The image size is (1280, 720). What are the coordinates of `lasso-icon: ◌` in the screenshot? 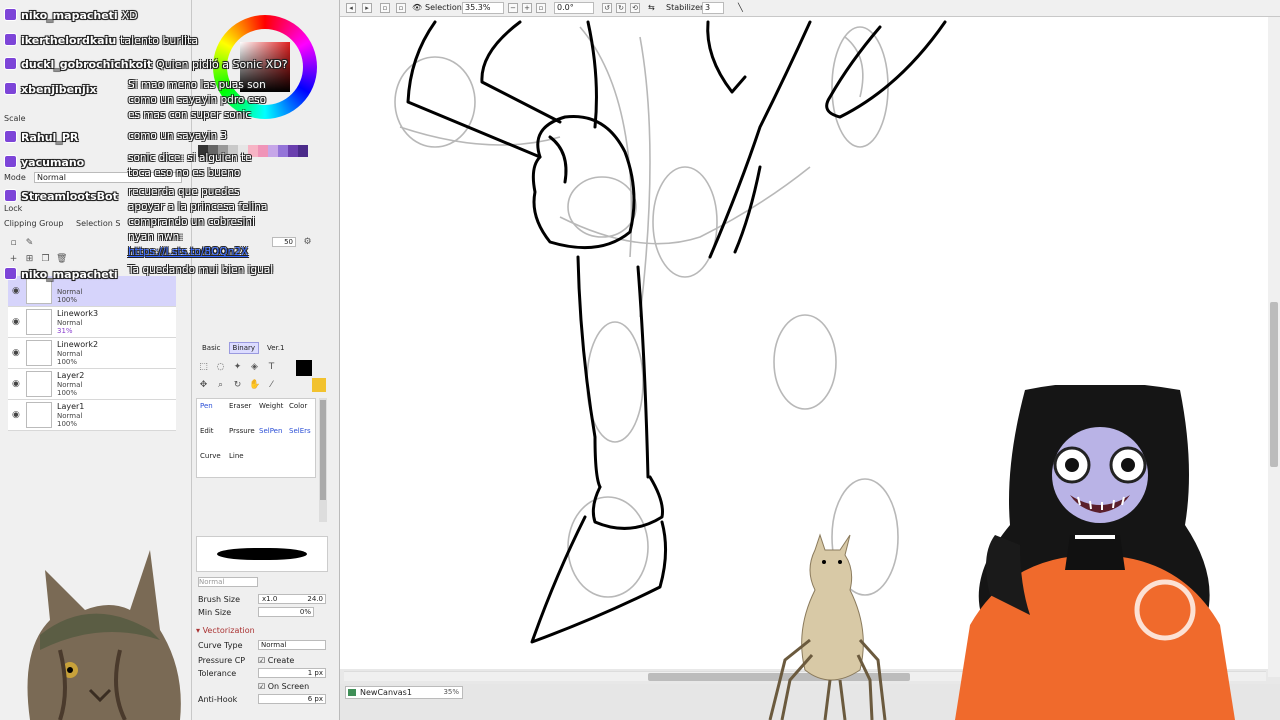 It's located at (220, 367).